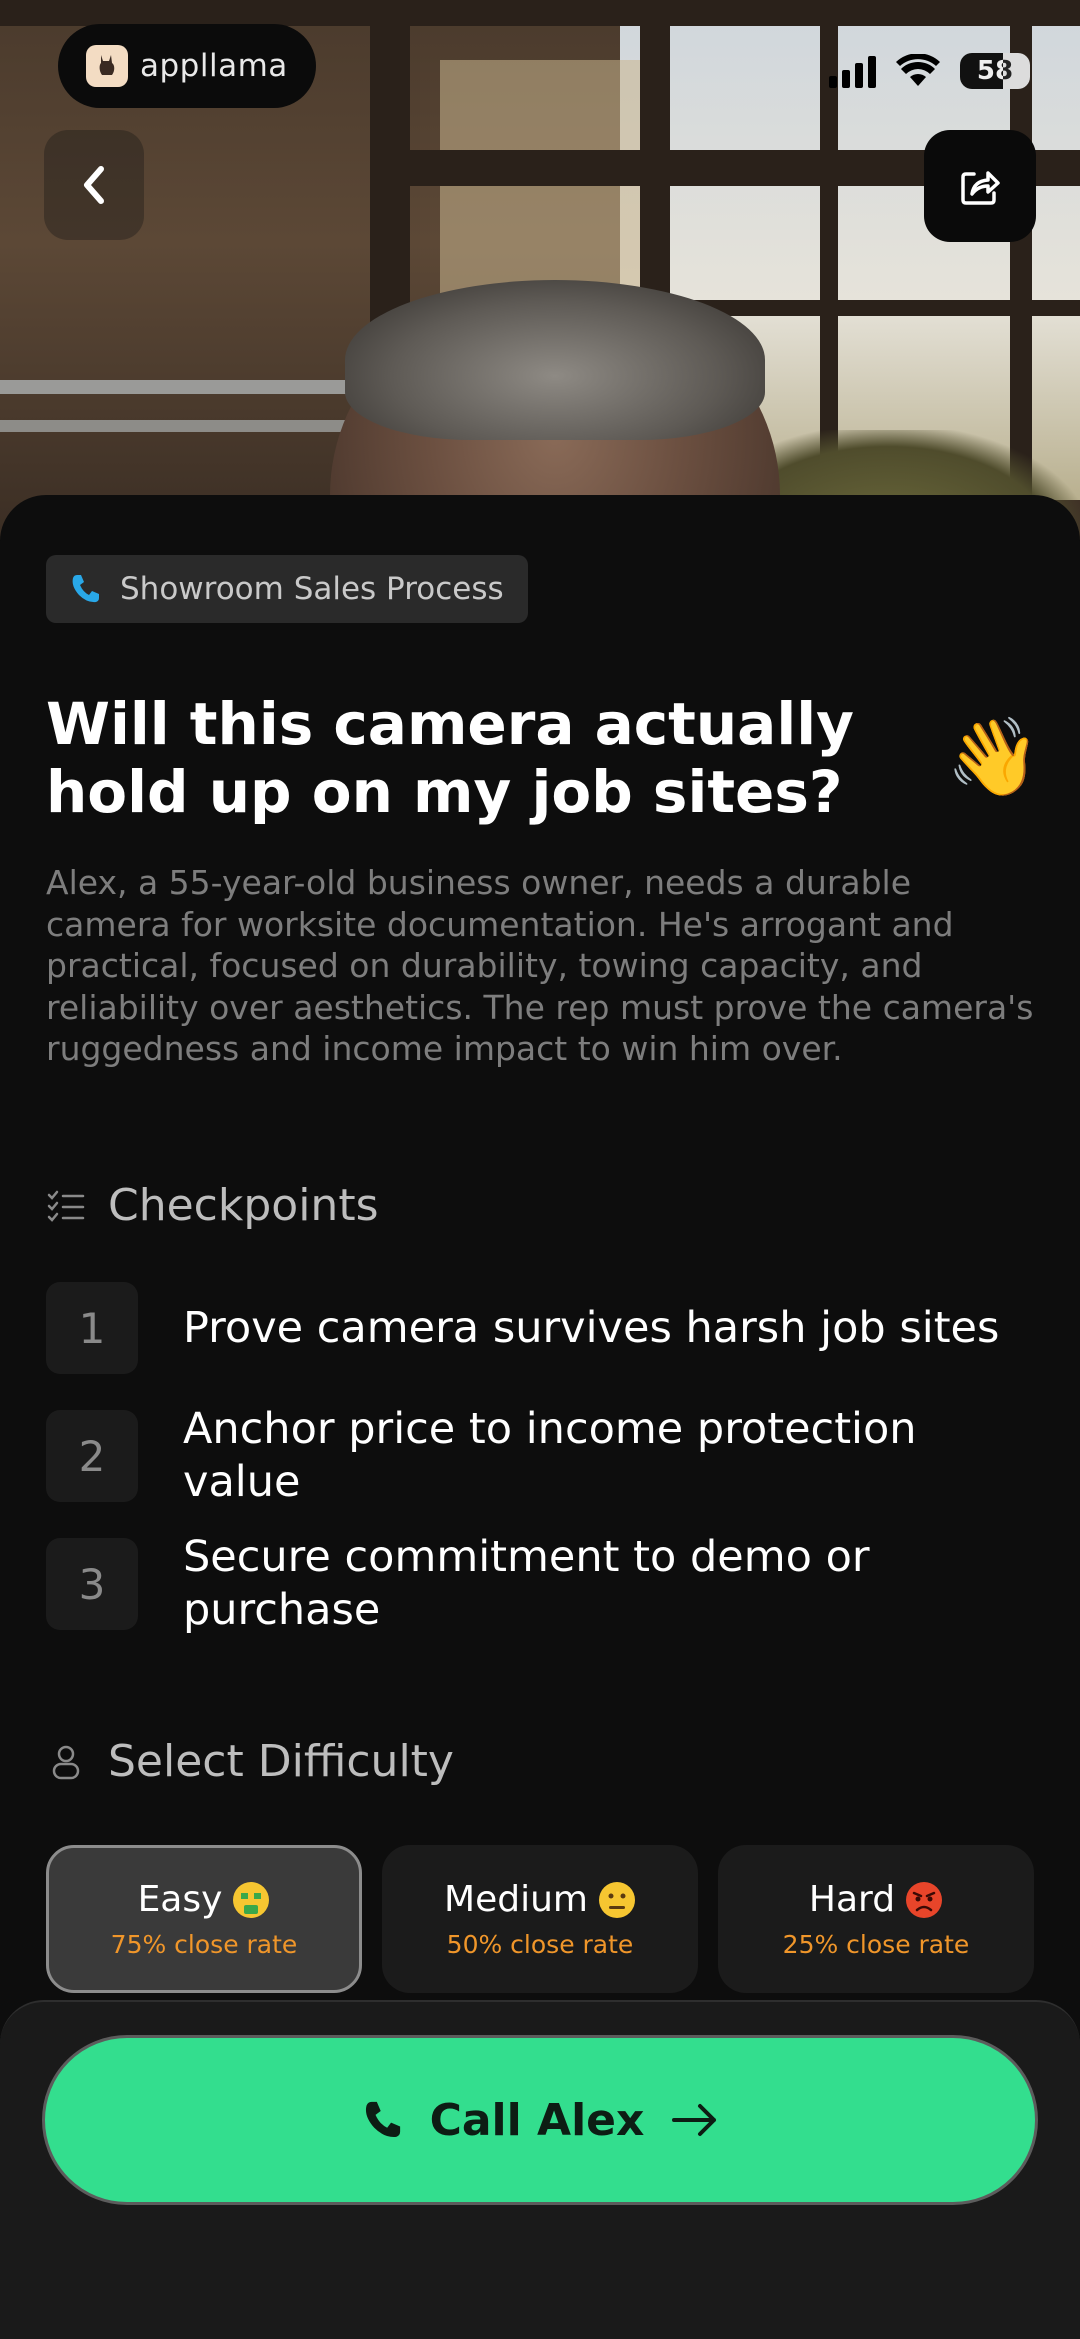 The height and width of the screenshot is (2339, 1080). What do you see at coordinates (107, 66) in the screenshot?
I see `llama-logo-icon` at bounding box center [107, 66].